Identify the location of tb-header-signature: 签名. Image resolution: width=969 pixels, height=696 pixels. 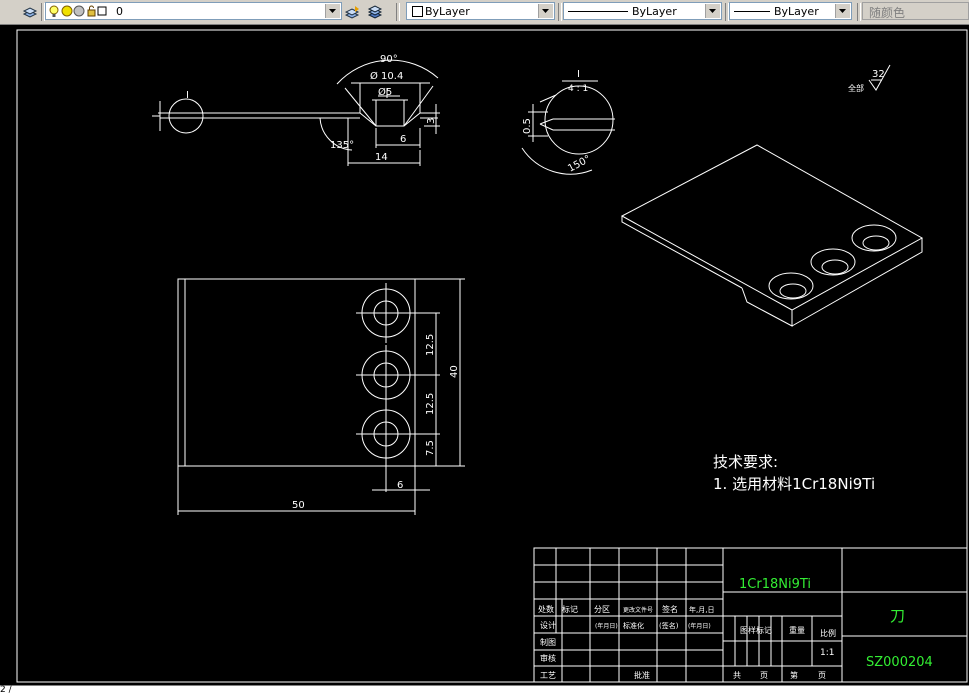
(670, 609).